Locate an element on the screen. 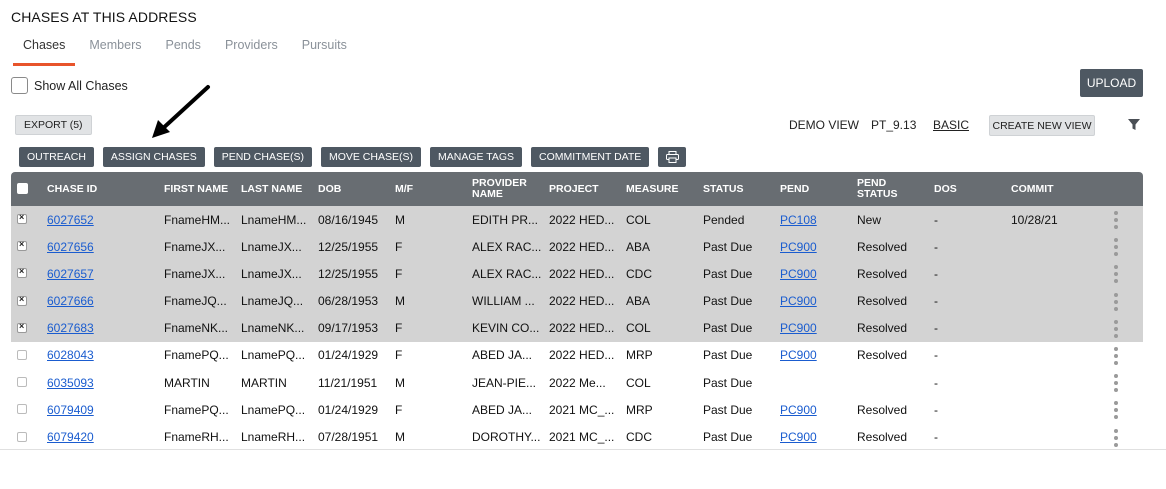 The image size is (1166, 489). create-new-view-button: CREATE NEW VIEW is located at coordinates (1042, 125).